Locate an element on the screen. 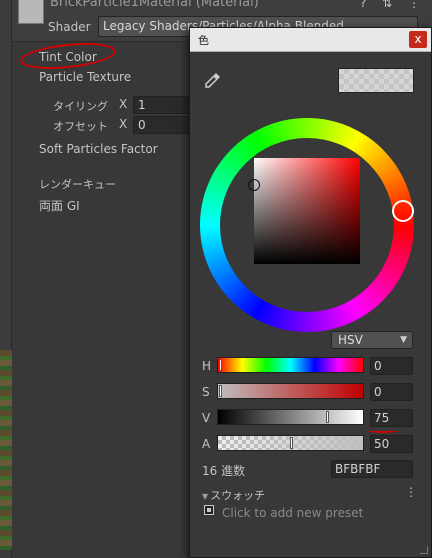  foldout-triangle-icon: ▼ is located at coordinates (205, 496).